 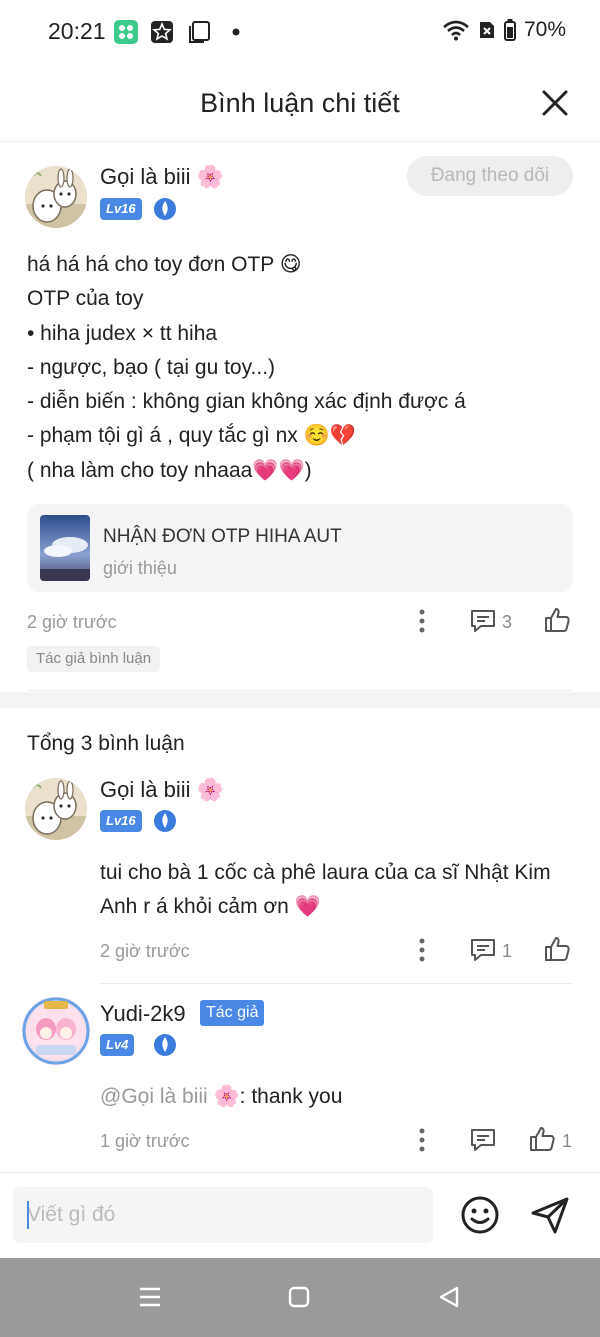 What do you see at coordinates (236, 32) in the screenshot?
I see `dot-icon` at bounding box center [236, 32].